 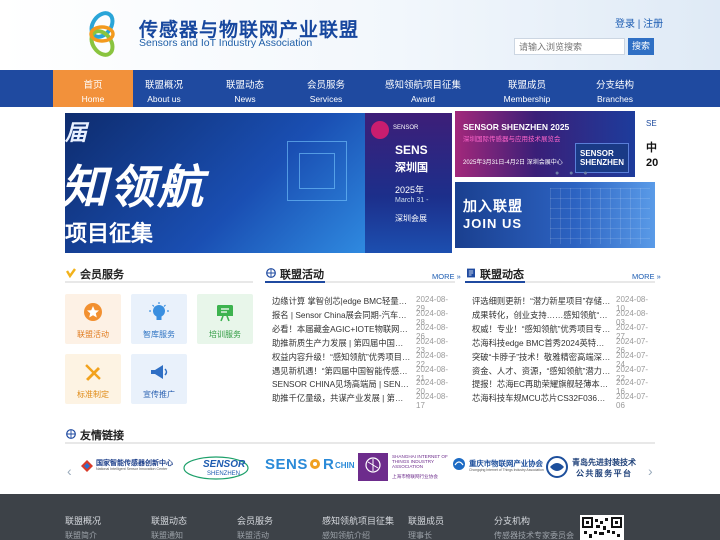 I want to click on news-row: 权益内容升级！“感知领航”优秀项目福利来袭2024-08-22, so click(x=363, y=360).